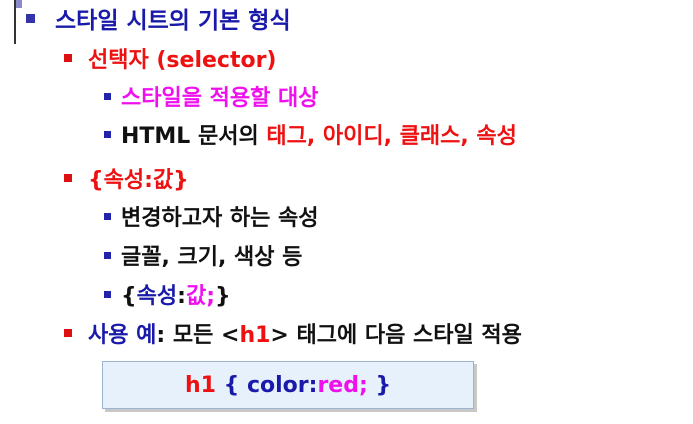 The image size is (693, 424). Describe the element at coordinates (181, 296) in the screenshot. I see `colon: :` at that location.